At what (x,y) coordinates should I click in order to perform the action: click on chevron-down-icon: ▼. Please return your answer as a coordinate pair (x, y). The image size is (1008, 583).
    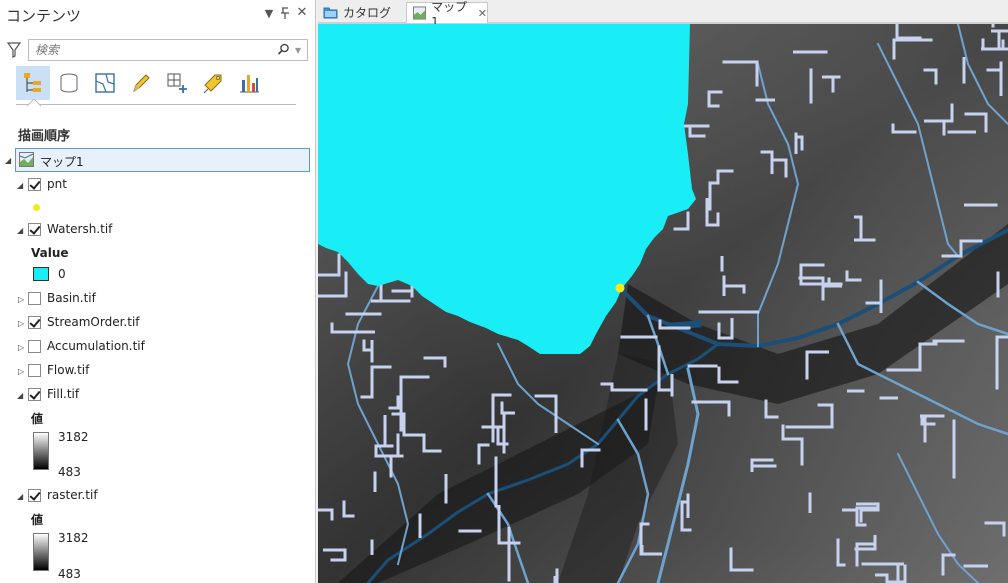
    Looking at the image, I should click on (298, 50).